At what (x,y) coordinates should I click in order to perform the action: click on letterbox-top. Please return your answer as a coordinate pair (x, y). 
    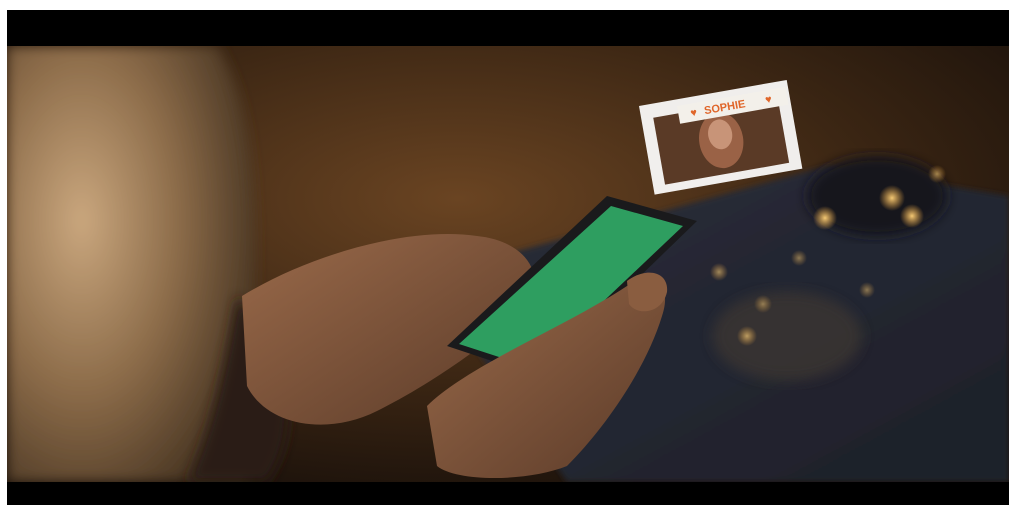
    Looking at the image, I should click on (508, 28).